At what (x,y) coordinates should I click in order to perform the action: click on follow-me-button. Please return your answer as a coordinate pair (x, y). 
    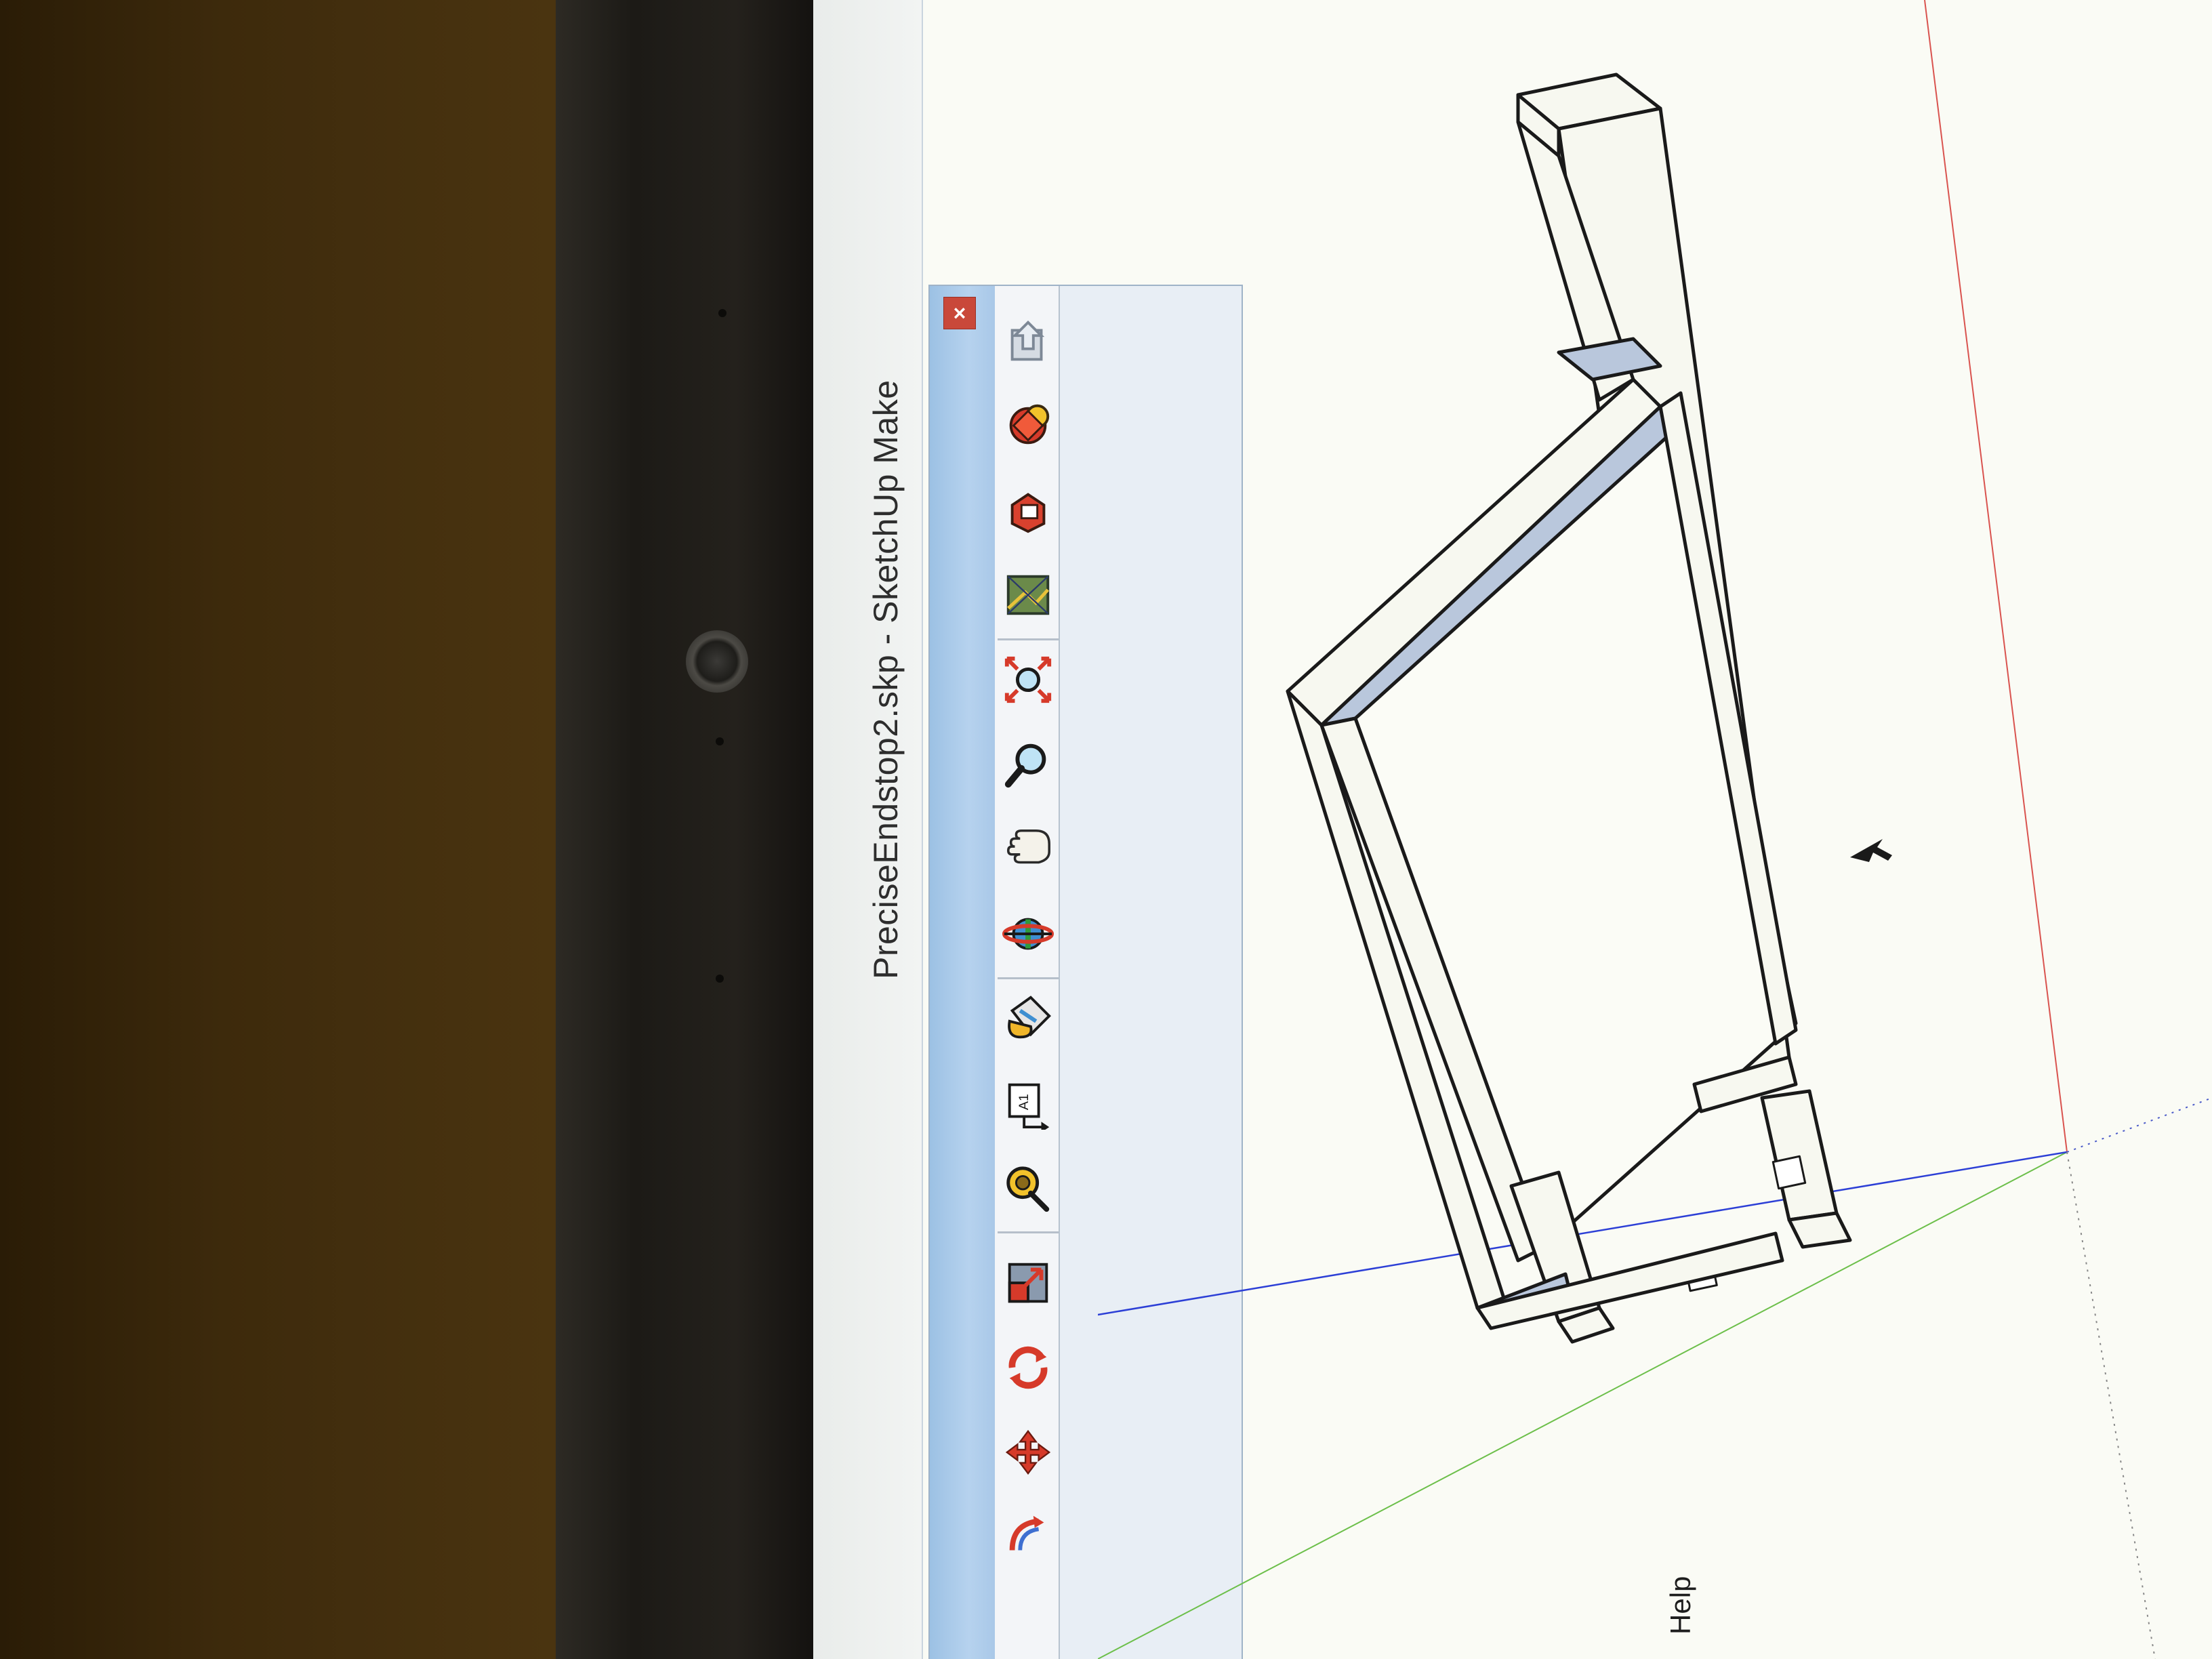
    Looking at the image, I should click on (1028, 1537).